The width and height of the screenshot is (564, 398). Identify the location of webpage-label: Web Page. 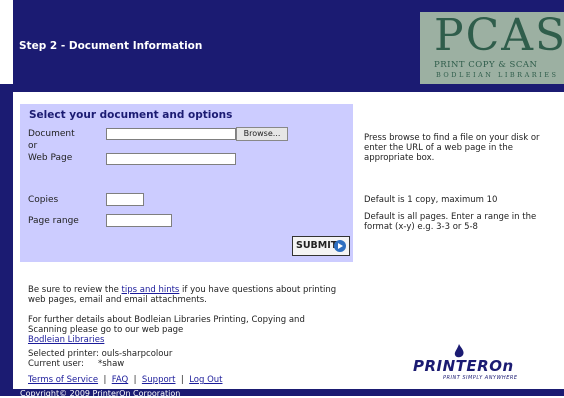
(50, 158).